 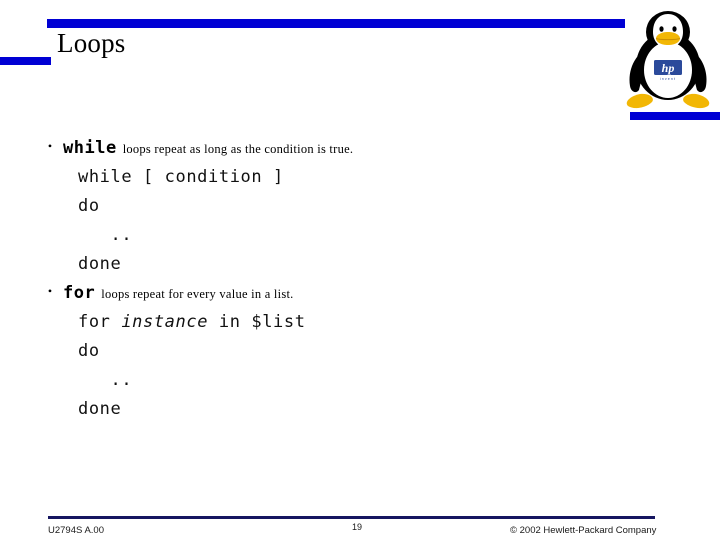 I want to click on code-line-while-header: while [ condition ], so click(x=181, y=177).